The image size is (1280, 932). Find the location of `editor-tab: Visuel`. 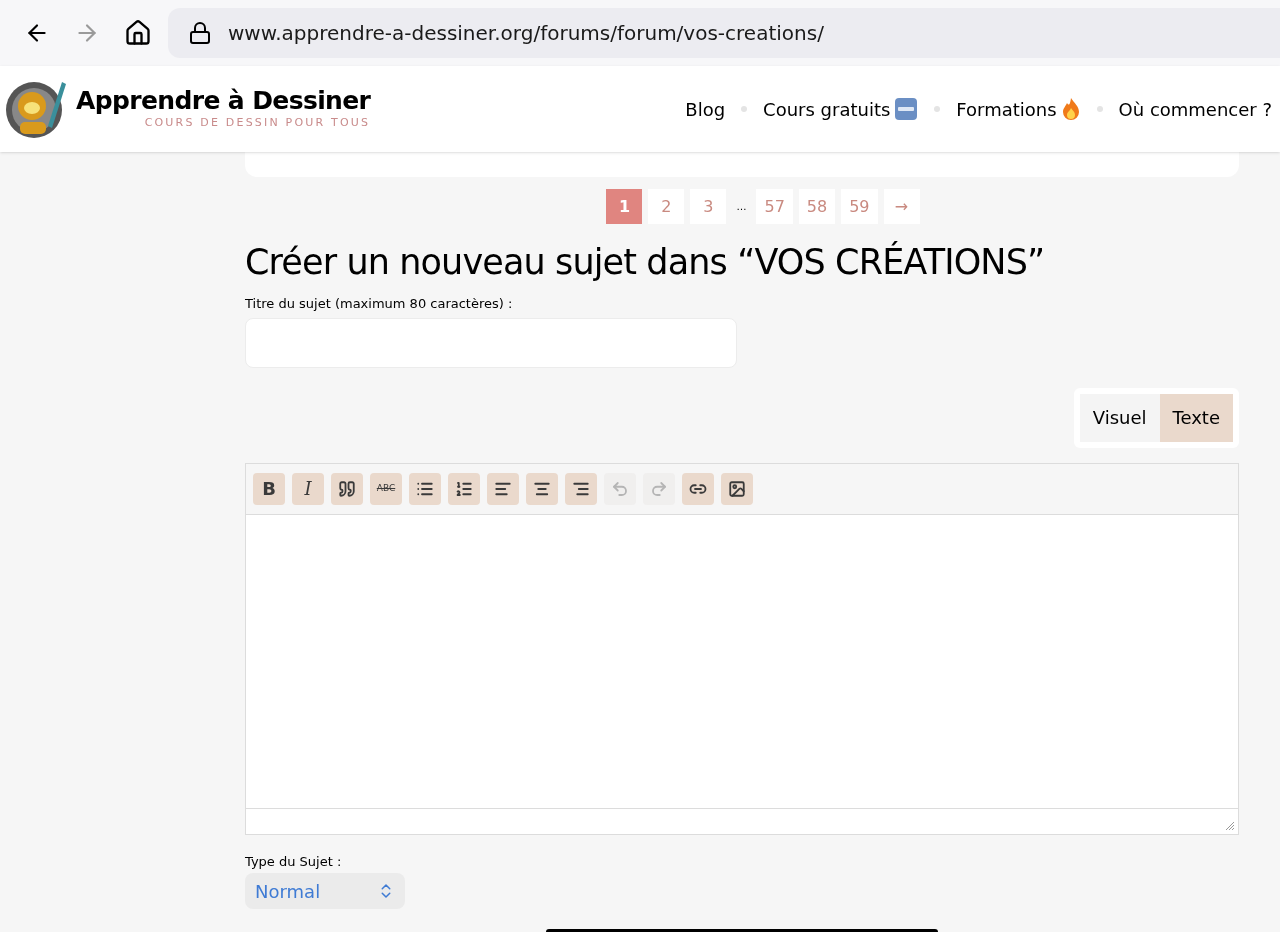

editor-tab: Visuel is located at coordinates (1119, 417).